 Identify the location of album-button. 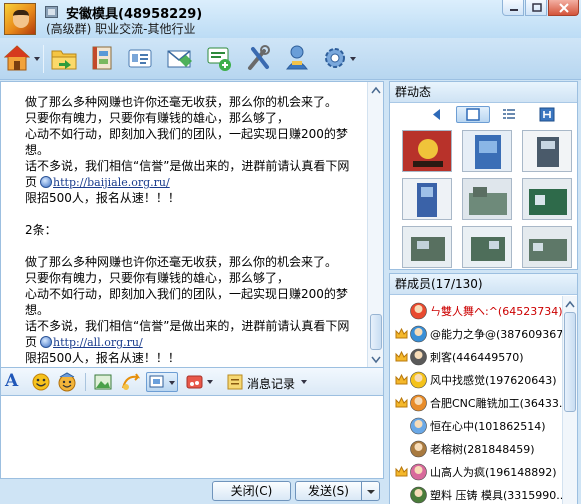
(102, 59).